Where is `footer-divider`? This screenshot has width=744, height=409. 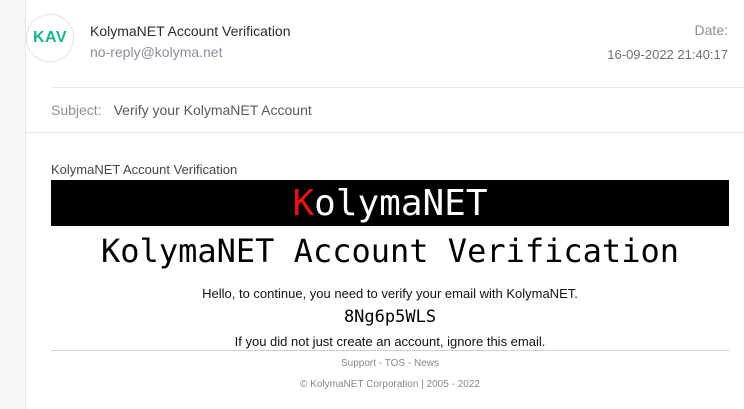 footer-divider is located at coordinates (390, 350).